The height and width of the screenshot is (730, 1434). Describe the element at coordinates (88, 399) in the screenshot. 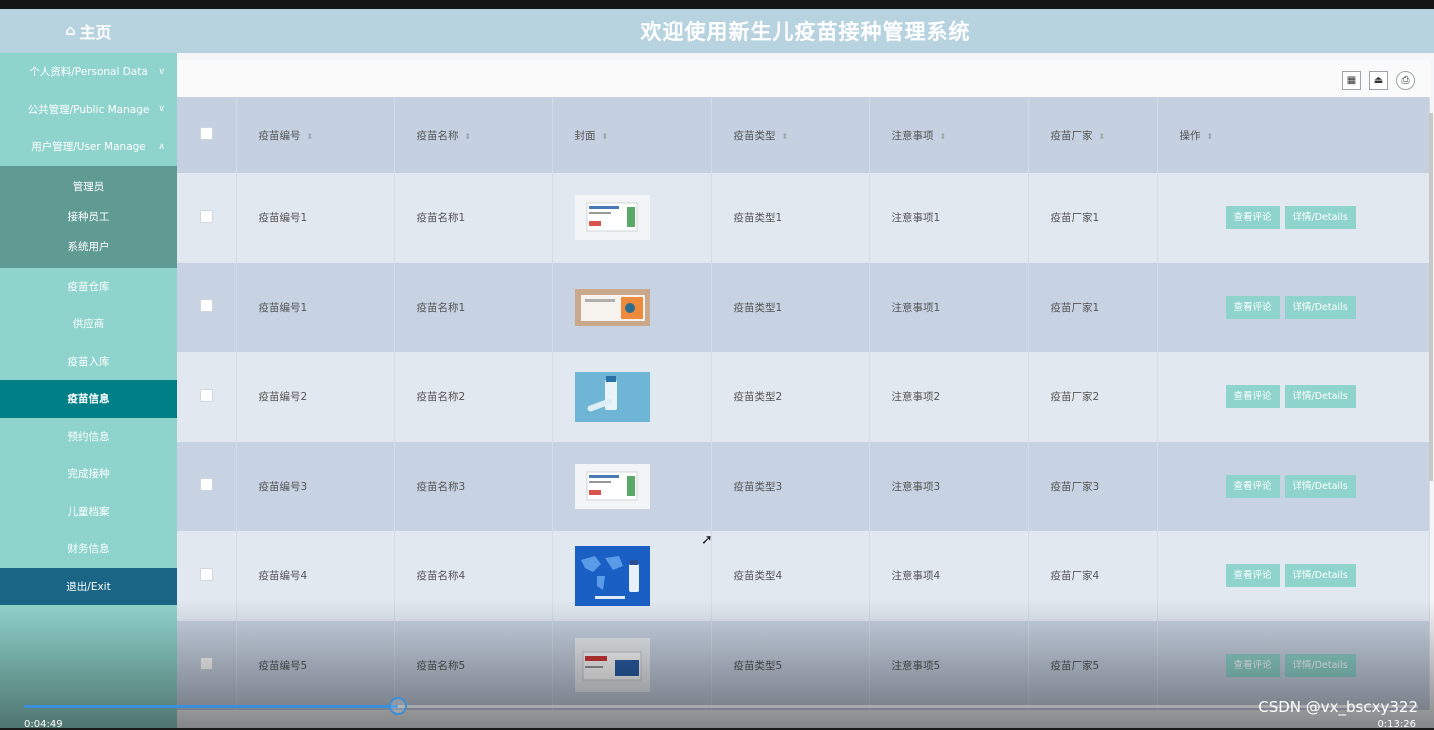

I see `sidebar-item-vaccine-info: 疫苗信息` at that location.